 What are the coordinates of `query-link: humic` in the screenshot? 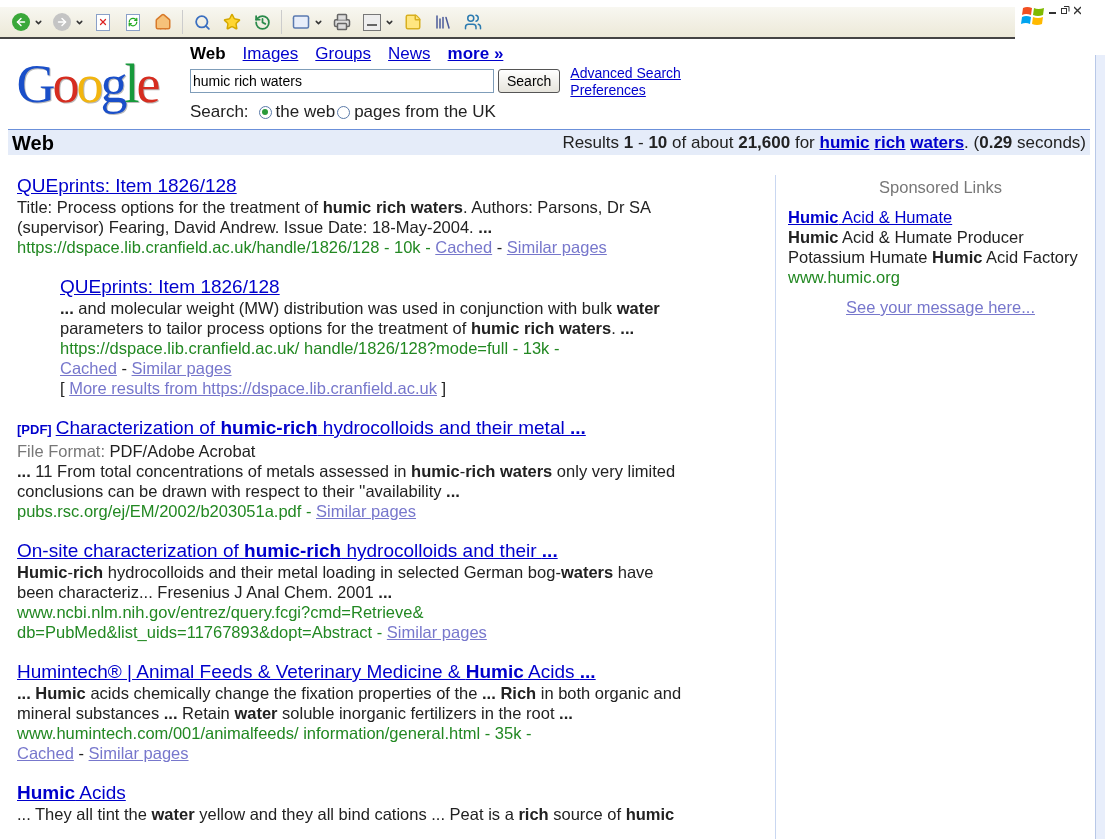 It's located at (844, 142).